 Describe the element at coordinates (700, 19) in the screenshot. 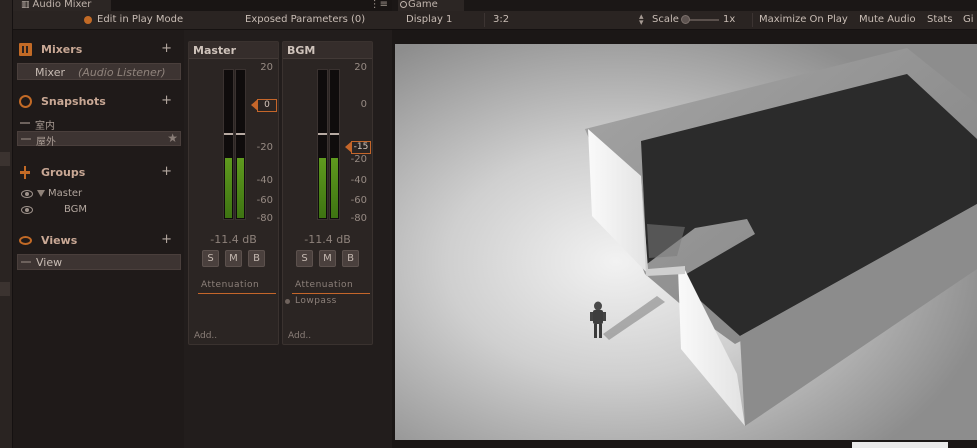

I see `scale-slider` at that location.